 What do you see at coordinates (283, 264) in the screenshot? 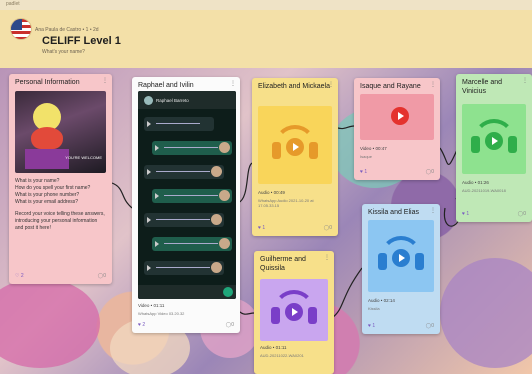
I see `card-title: Guilherme and Quissila` at bounding box center [283, 264].